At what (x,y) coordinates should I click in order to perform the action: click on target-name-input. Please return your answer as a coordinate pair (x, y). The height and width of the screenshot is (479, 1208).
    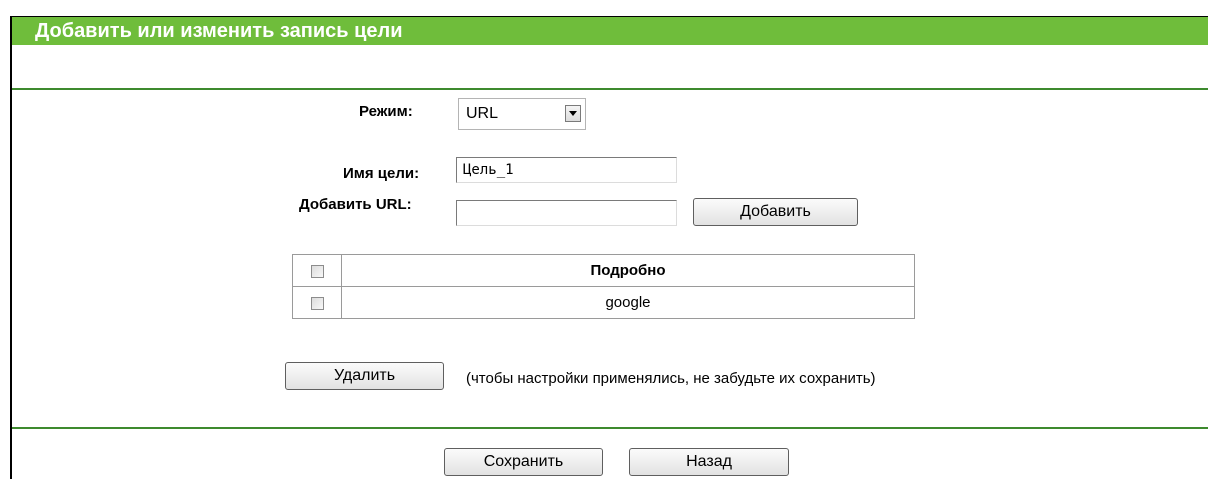
    Looking at the image, I should click on (566, 170).